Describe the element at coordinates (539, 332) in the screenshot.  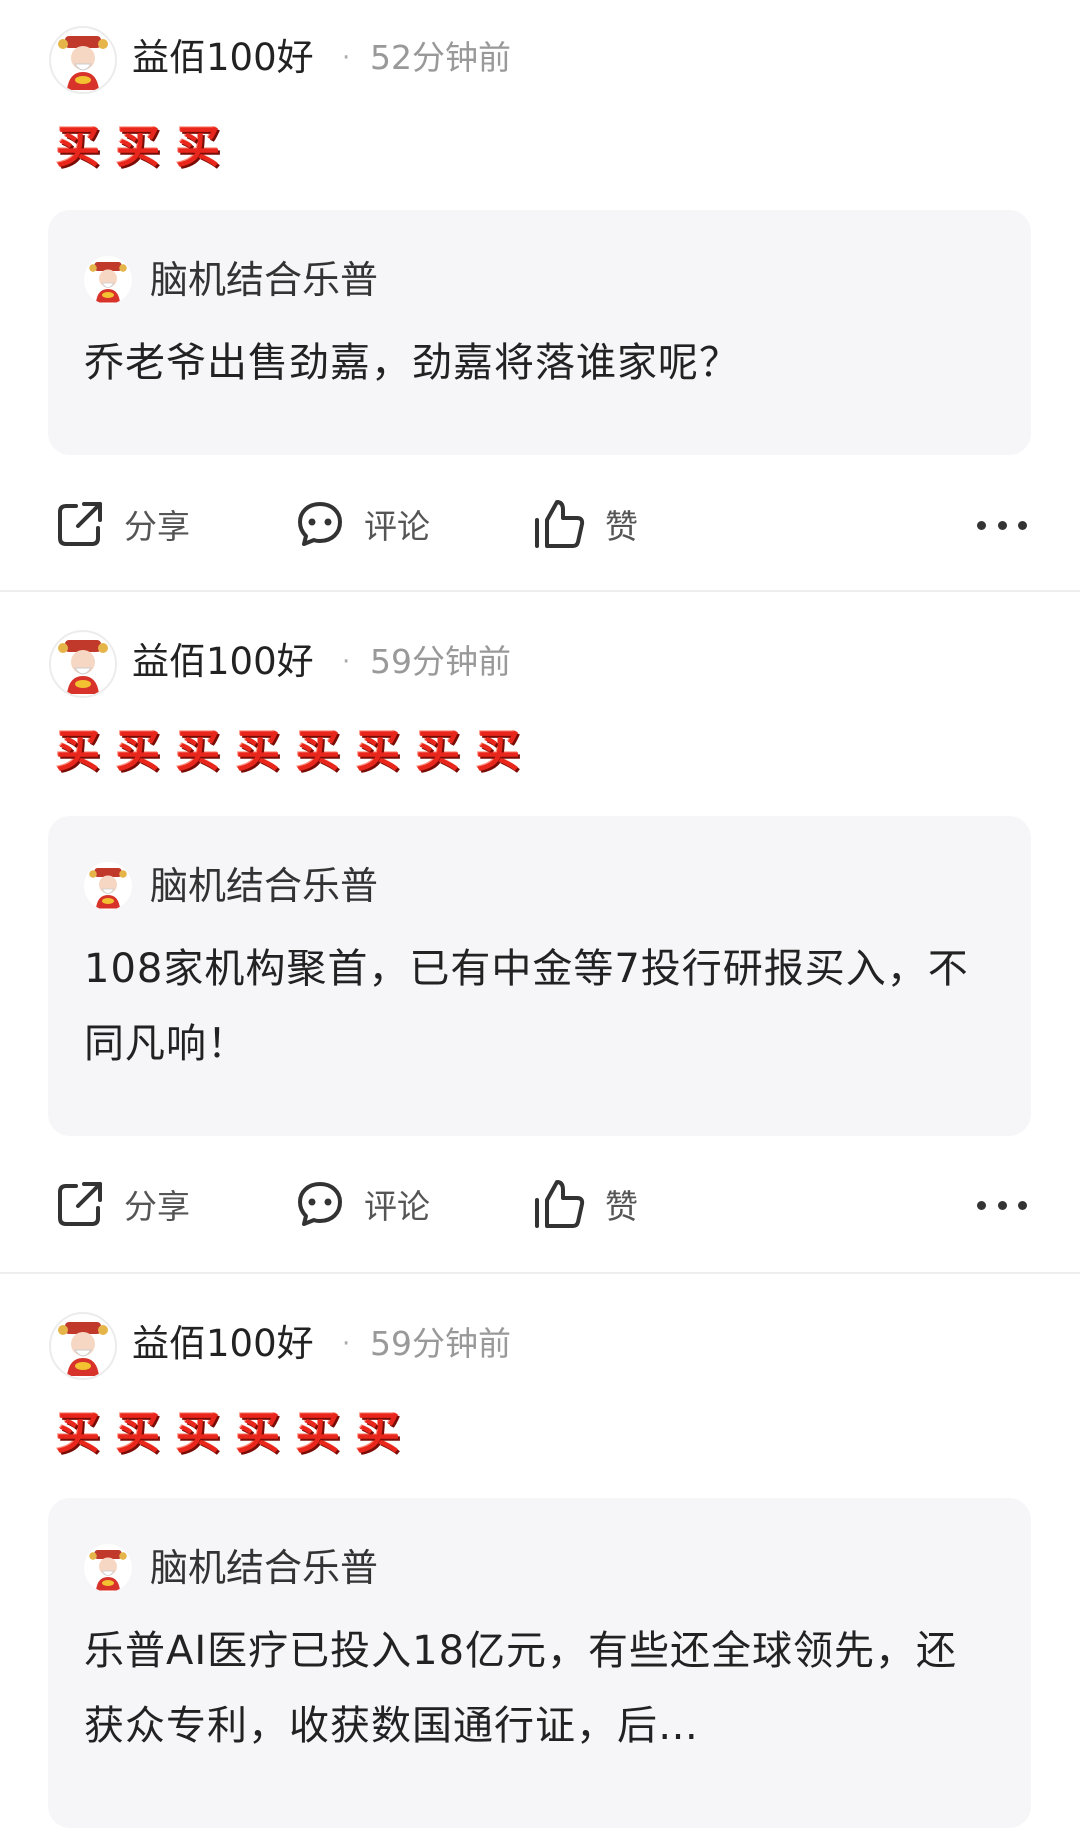
I see `quoted-post-card: 脑机结合乐普 乔老爷出售劲嘉，劲嘉将落谁家呢？` at that location.